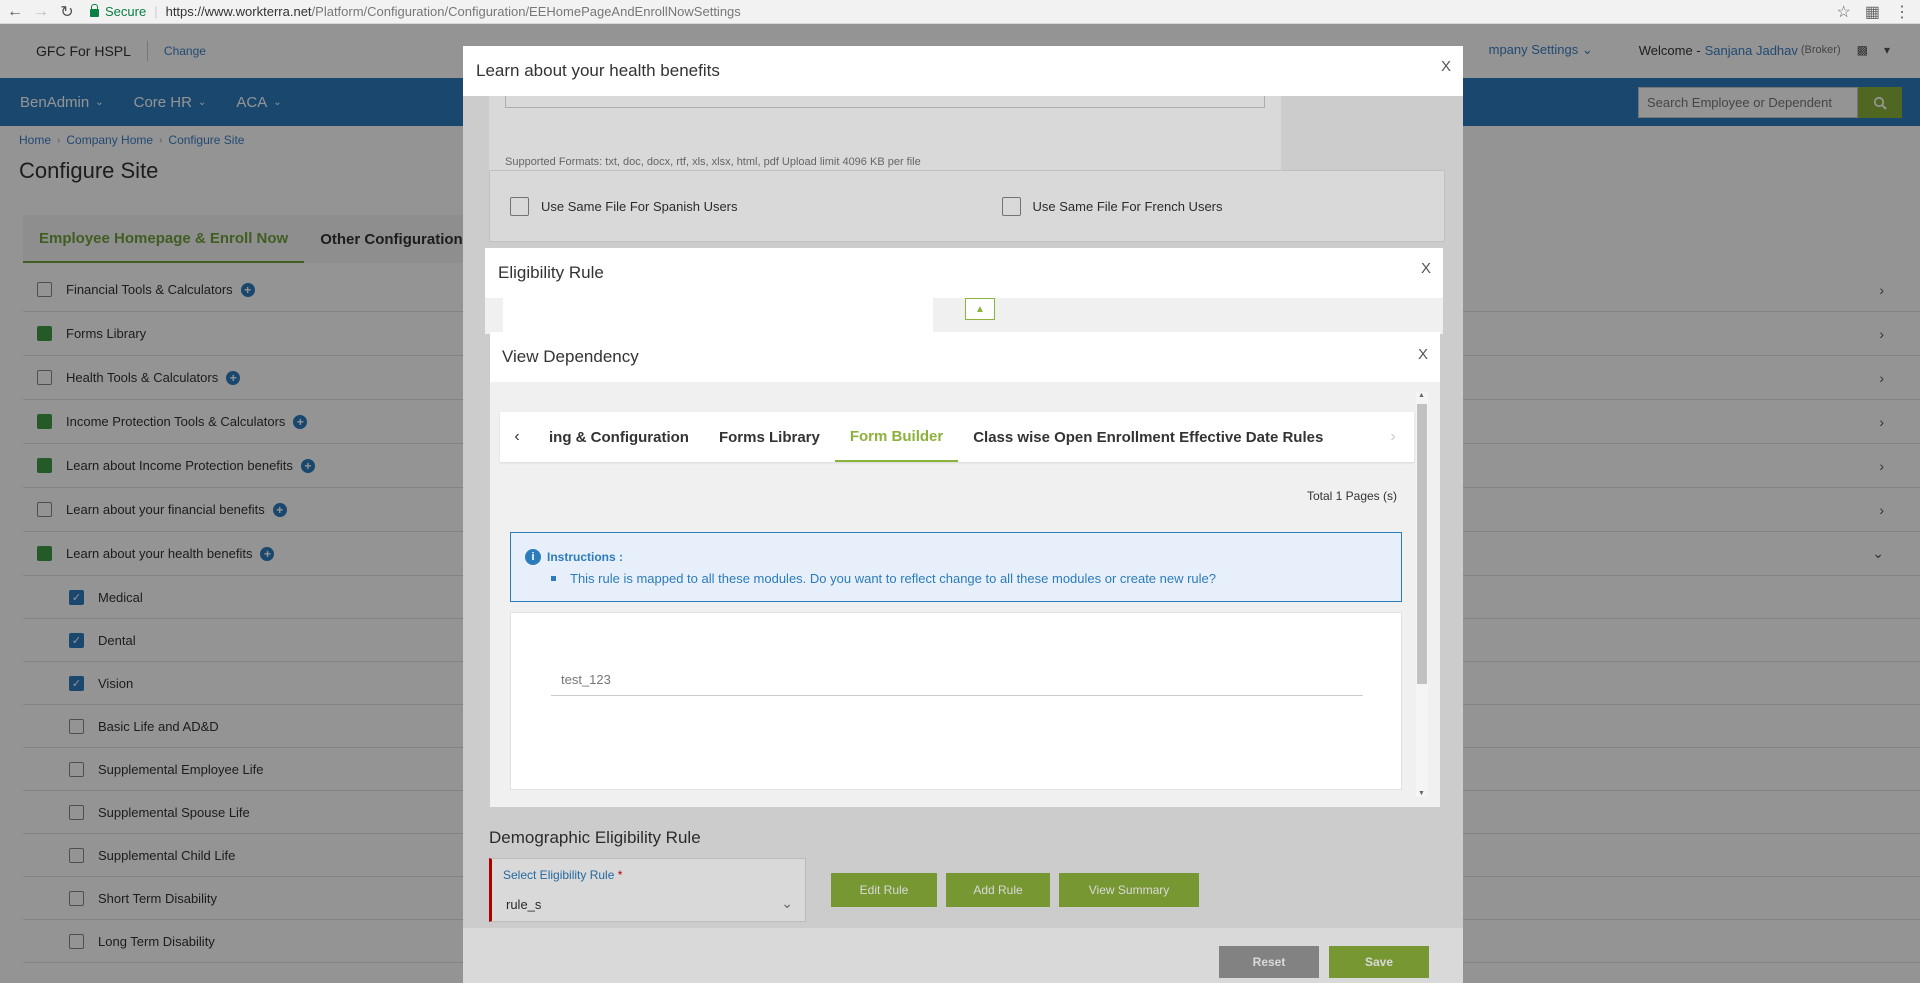 The width and height of the screenshot is (1920, 983). What do you see at coordinates (718, 316) in the screenshot?
I see `eligibility-rule-panel` at bounding box center [718, 316].